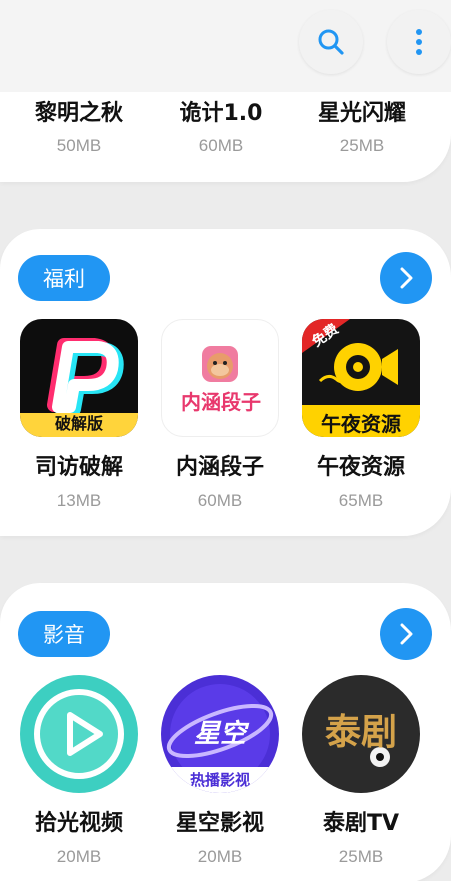  I want to click on more-vertical-icon, so click(419, 42).